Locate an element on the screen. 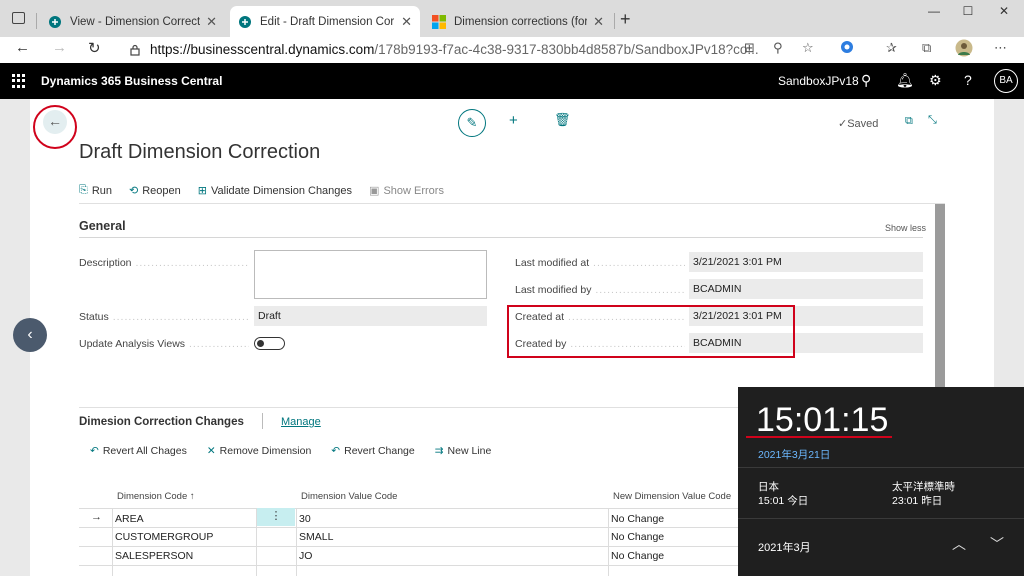 The image size is (1024, 576). remove-x-icon: ✕ is located at coordinates (211, 451).